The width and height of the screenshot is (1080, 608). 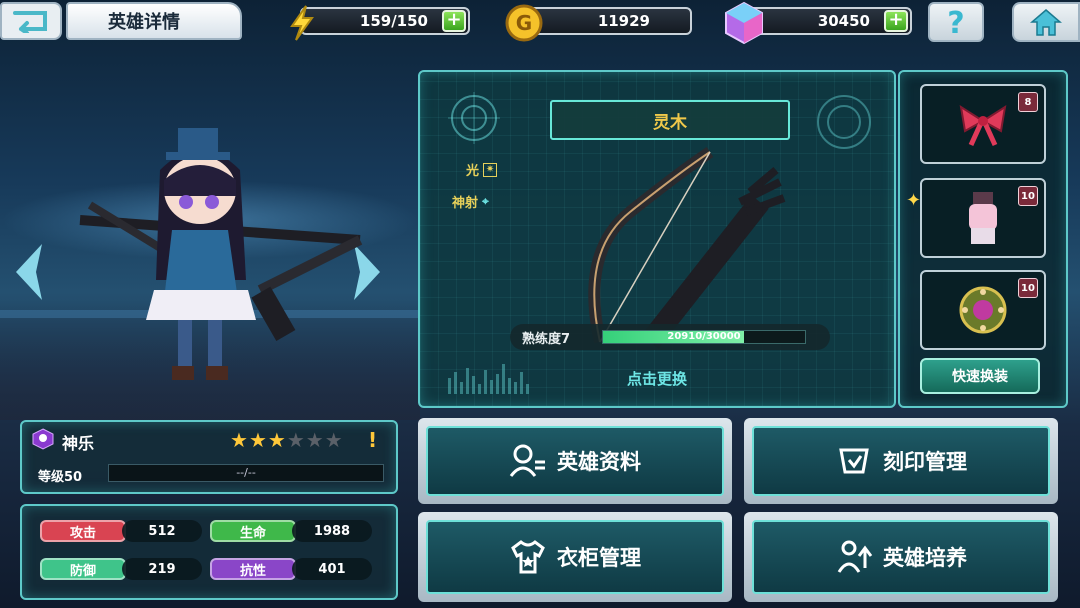 I want to click on top-bar: 英雄详情 159/150 + 11929 G 30450 + ?, so click(x=540, y=23).